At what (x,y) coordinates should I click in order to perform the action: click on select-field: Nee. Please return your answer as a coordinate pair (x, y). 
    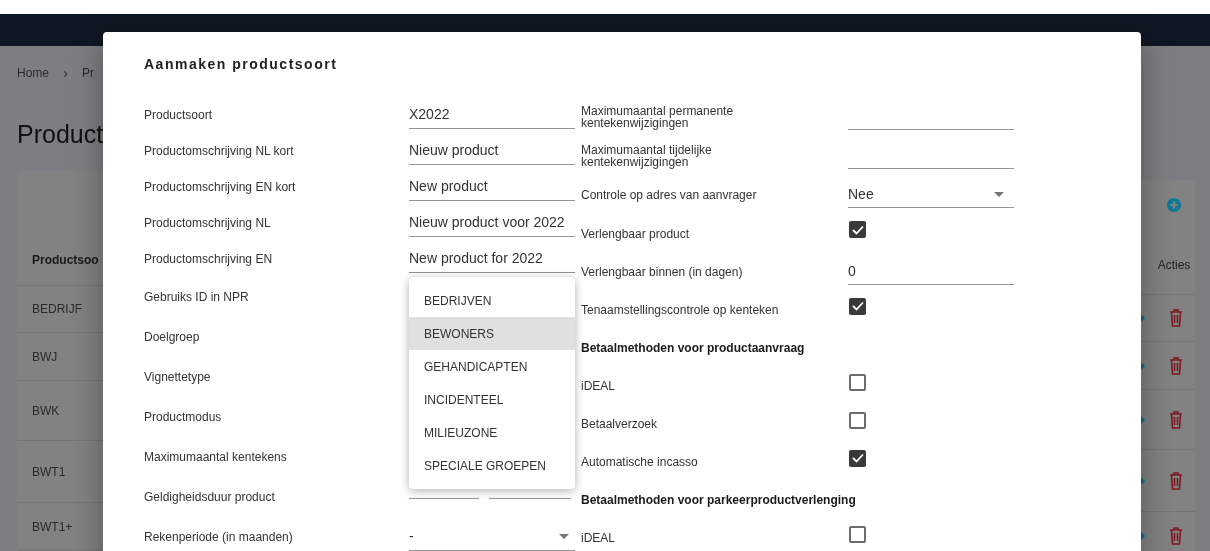
    Looking at the image, I should click on (931, 194).